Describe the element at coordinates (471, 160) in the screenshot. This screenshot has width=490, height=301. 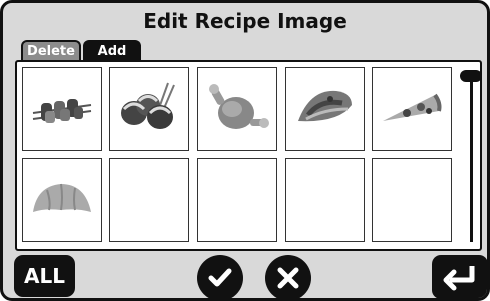
I see `scrollbar-track` at that location.